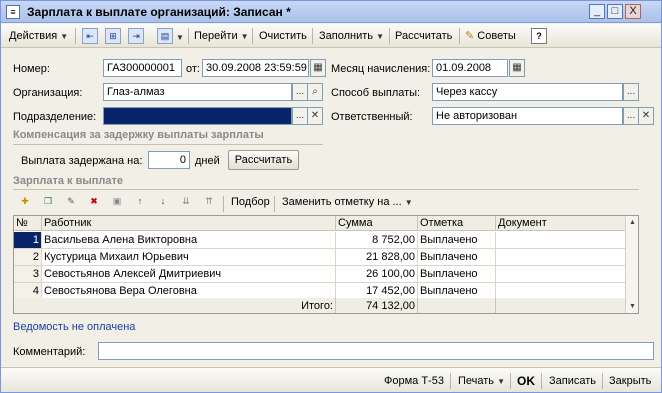 This screenshot has height=393, width=662. What do you see at coordinates (476, 381) in the screenshot?
I see `print-label: Печать` at bounding box center [476, 381].